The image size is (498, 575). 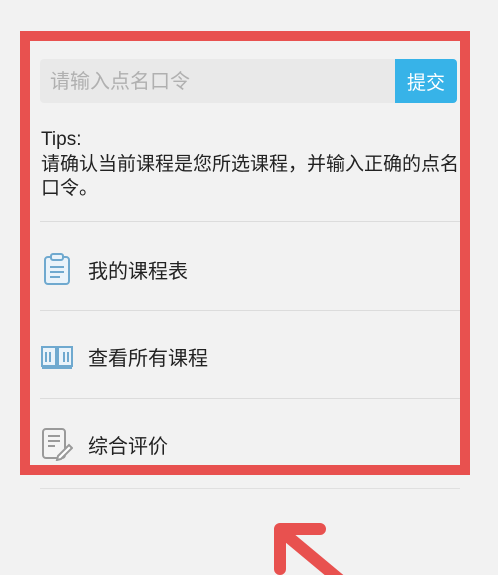 I want to click on divider, so click(x=250, y=488).